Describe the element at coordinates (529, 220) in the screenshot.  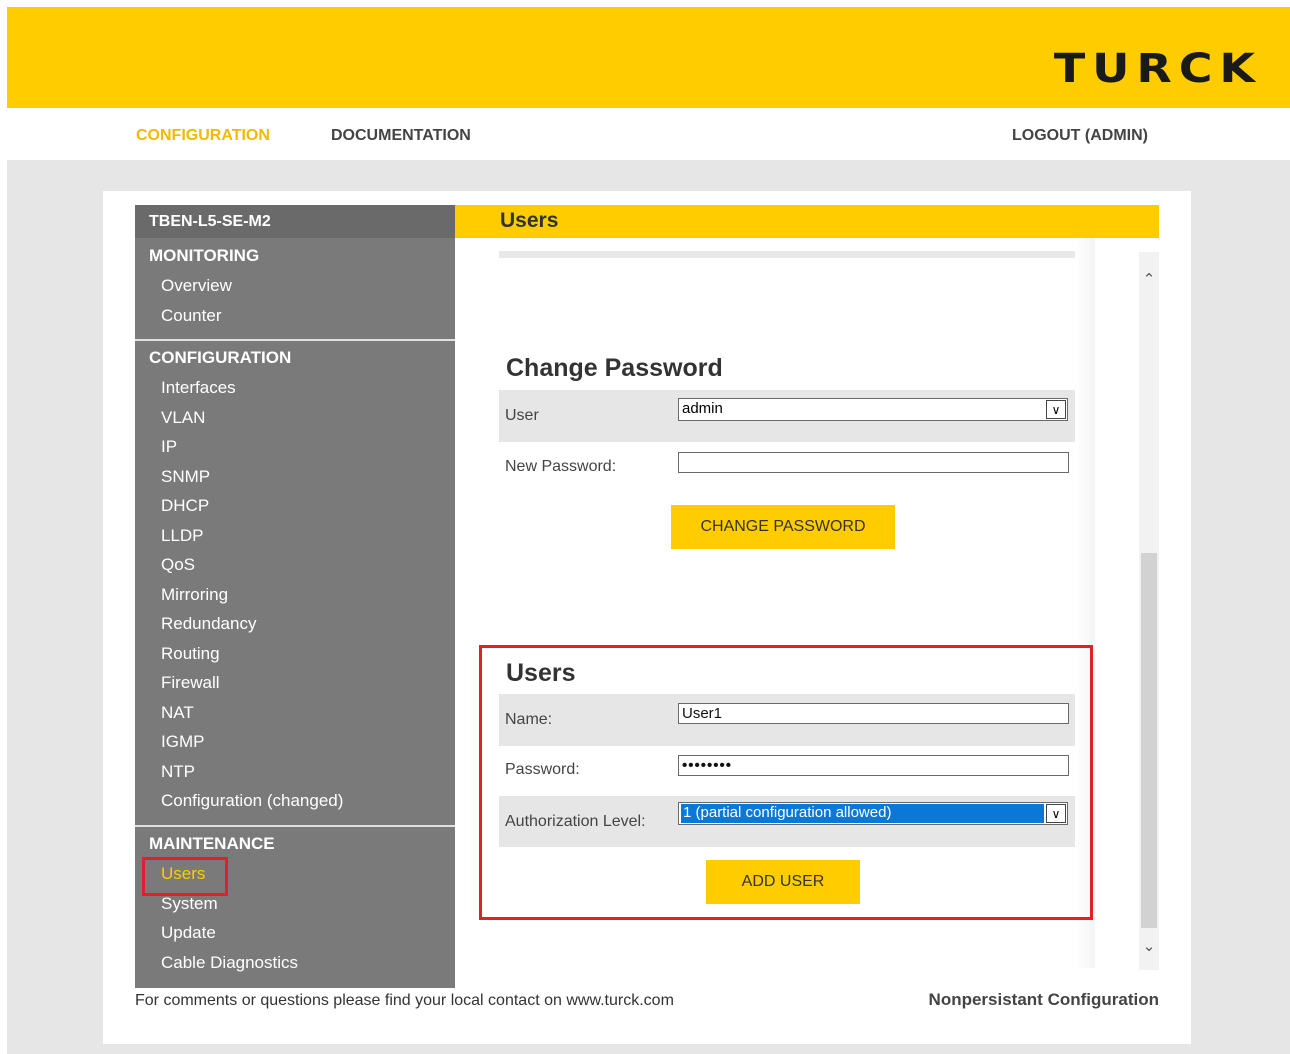
I see `page-title: Users` at that location.